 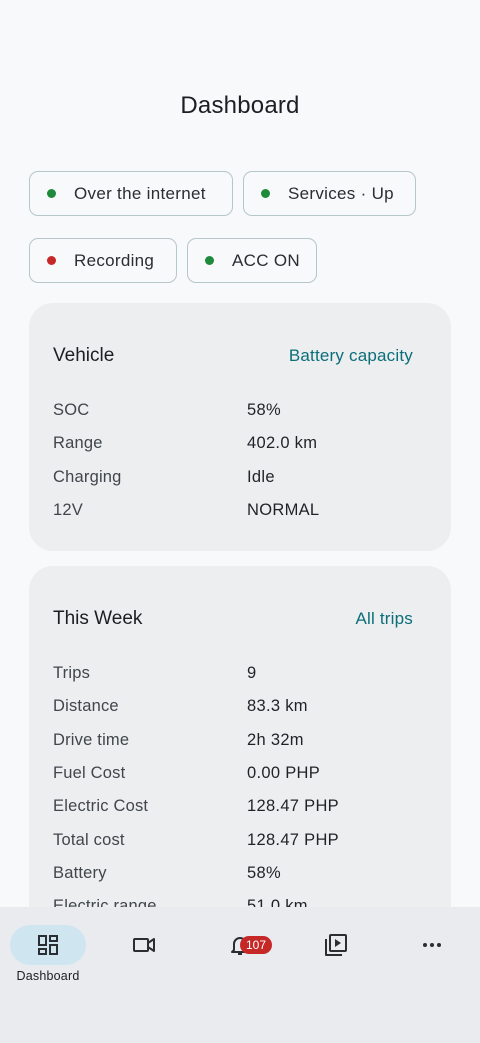 What do you see at coordinates (84, 355) in the screenshot?
I see `vehicle-card-title: Vehicle` at bounding box center [84, 355].